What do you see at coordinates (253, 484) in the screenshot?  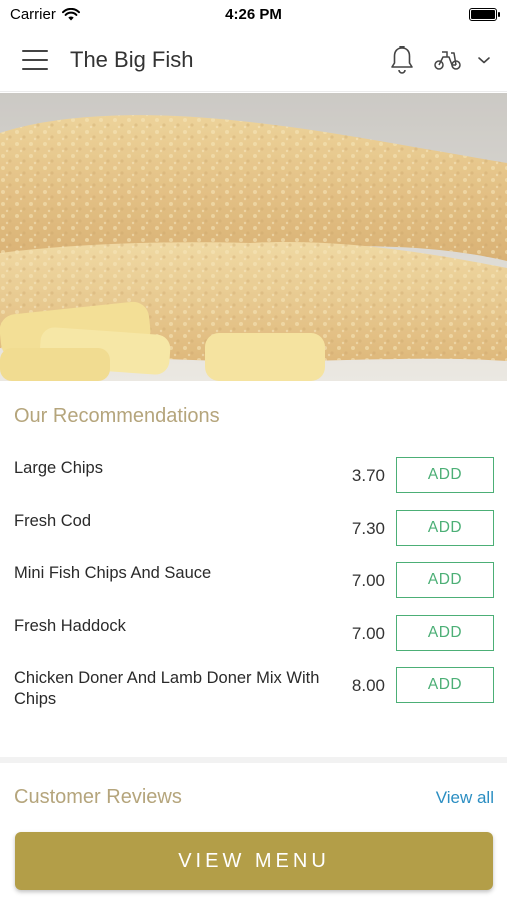 I see `list-item: Large Chips 3.70 ADD` at bounding box center [253, 484].